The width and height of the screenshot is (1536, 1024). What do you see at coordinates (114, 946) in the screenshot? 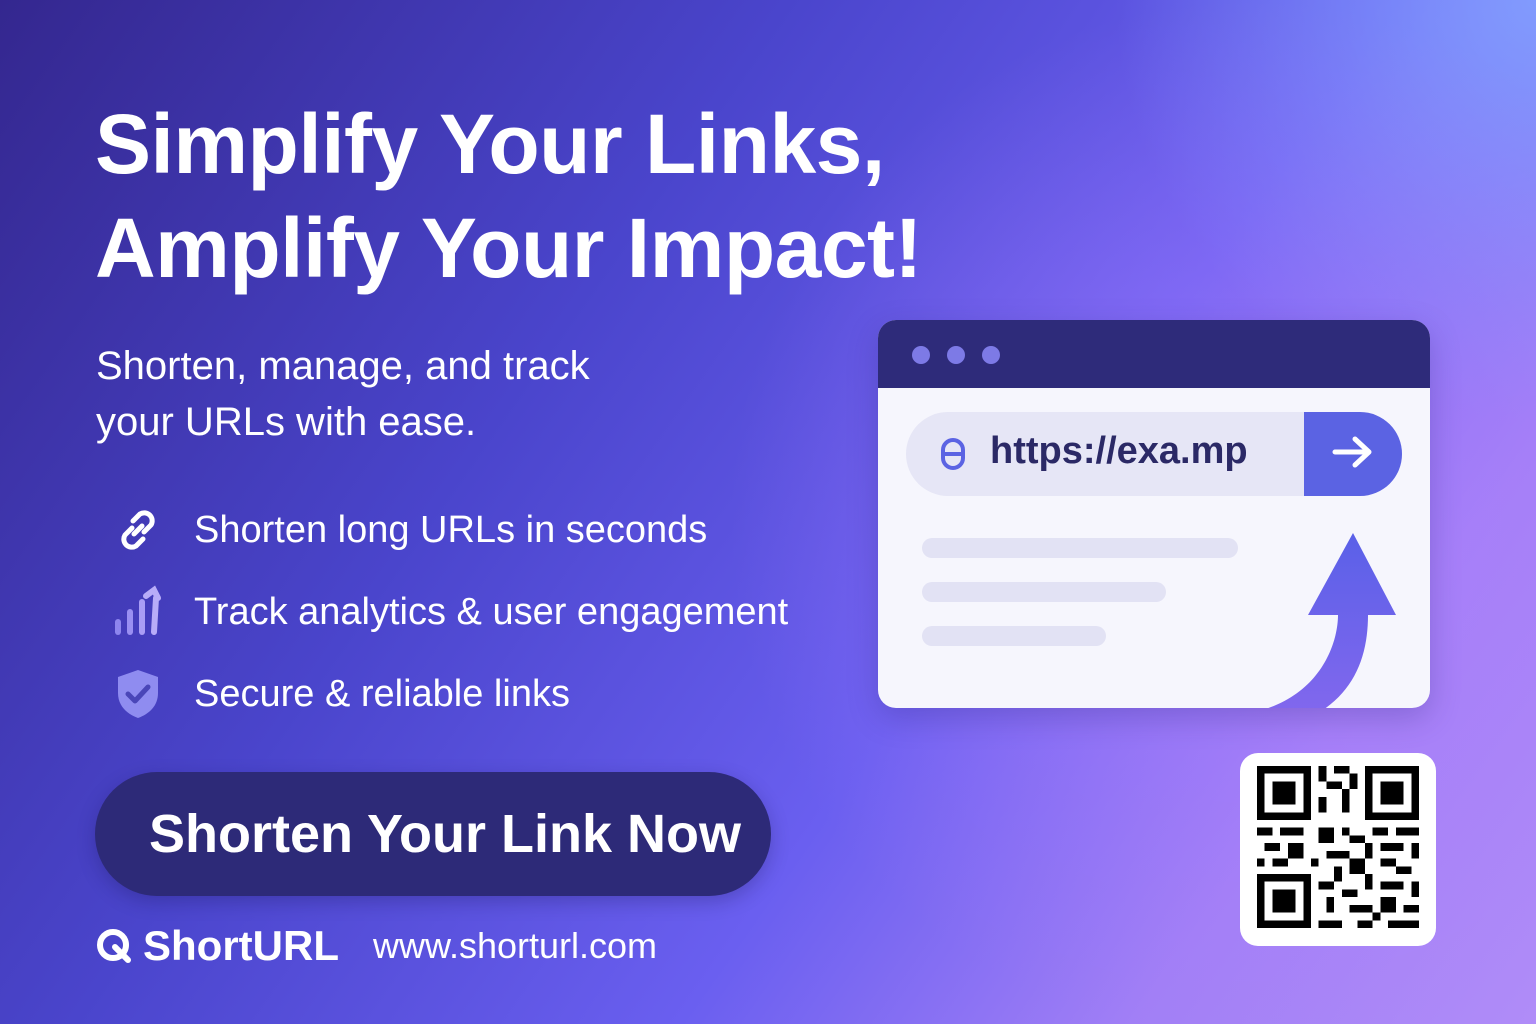
I see `shorturl-logo-icon` at bounding box center [114, 946].